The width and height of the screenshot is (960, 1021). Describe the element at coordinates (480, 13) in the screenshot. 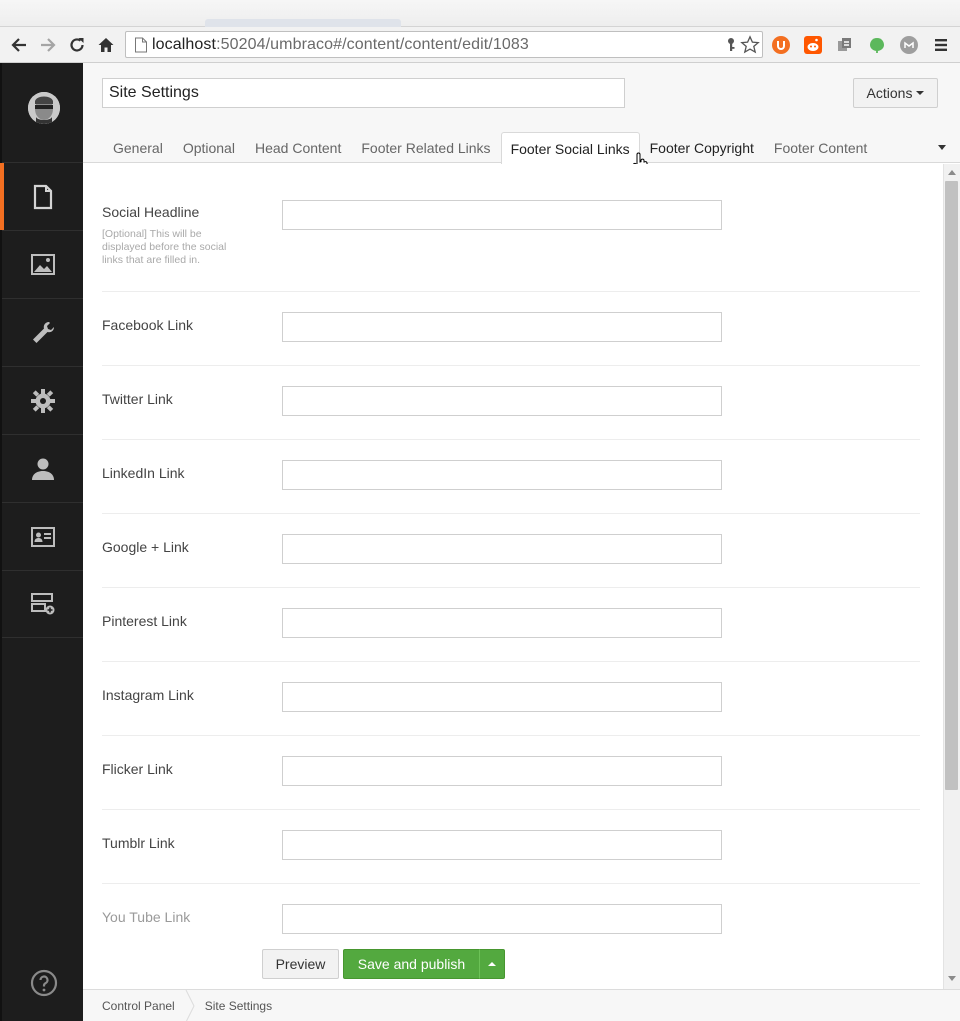

I see `browser-tabstrip` at that location.